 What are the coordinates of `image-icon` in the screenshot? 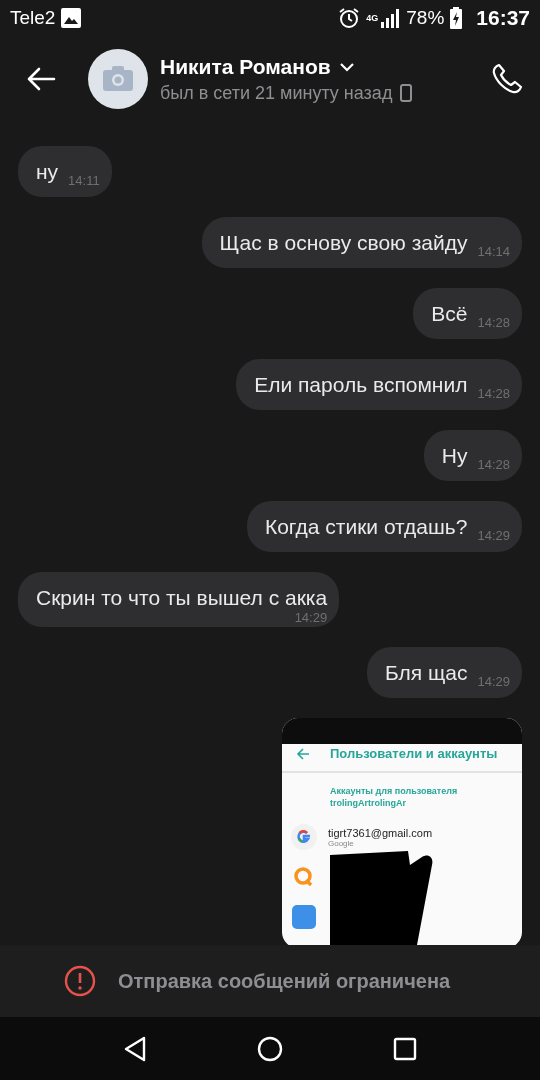 It's located at (71, 18).